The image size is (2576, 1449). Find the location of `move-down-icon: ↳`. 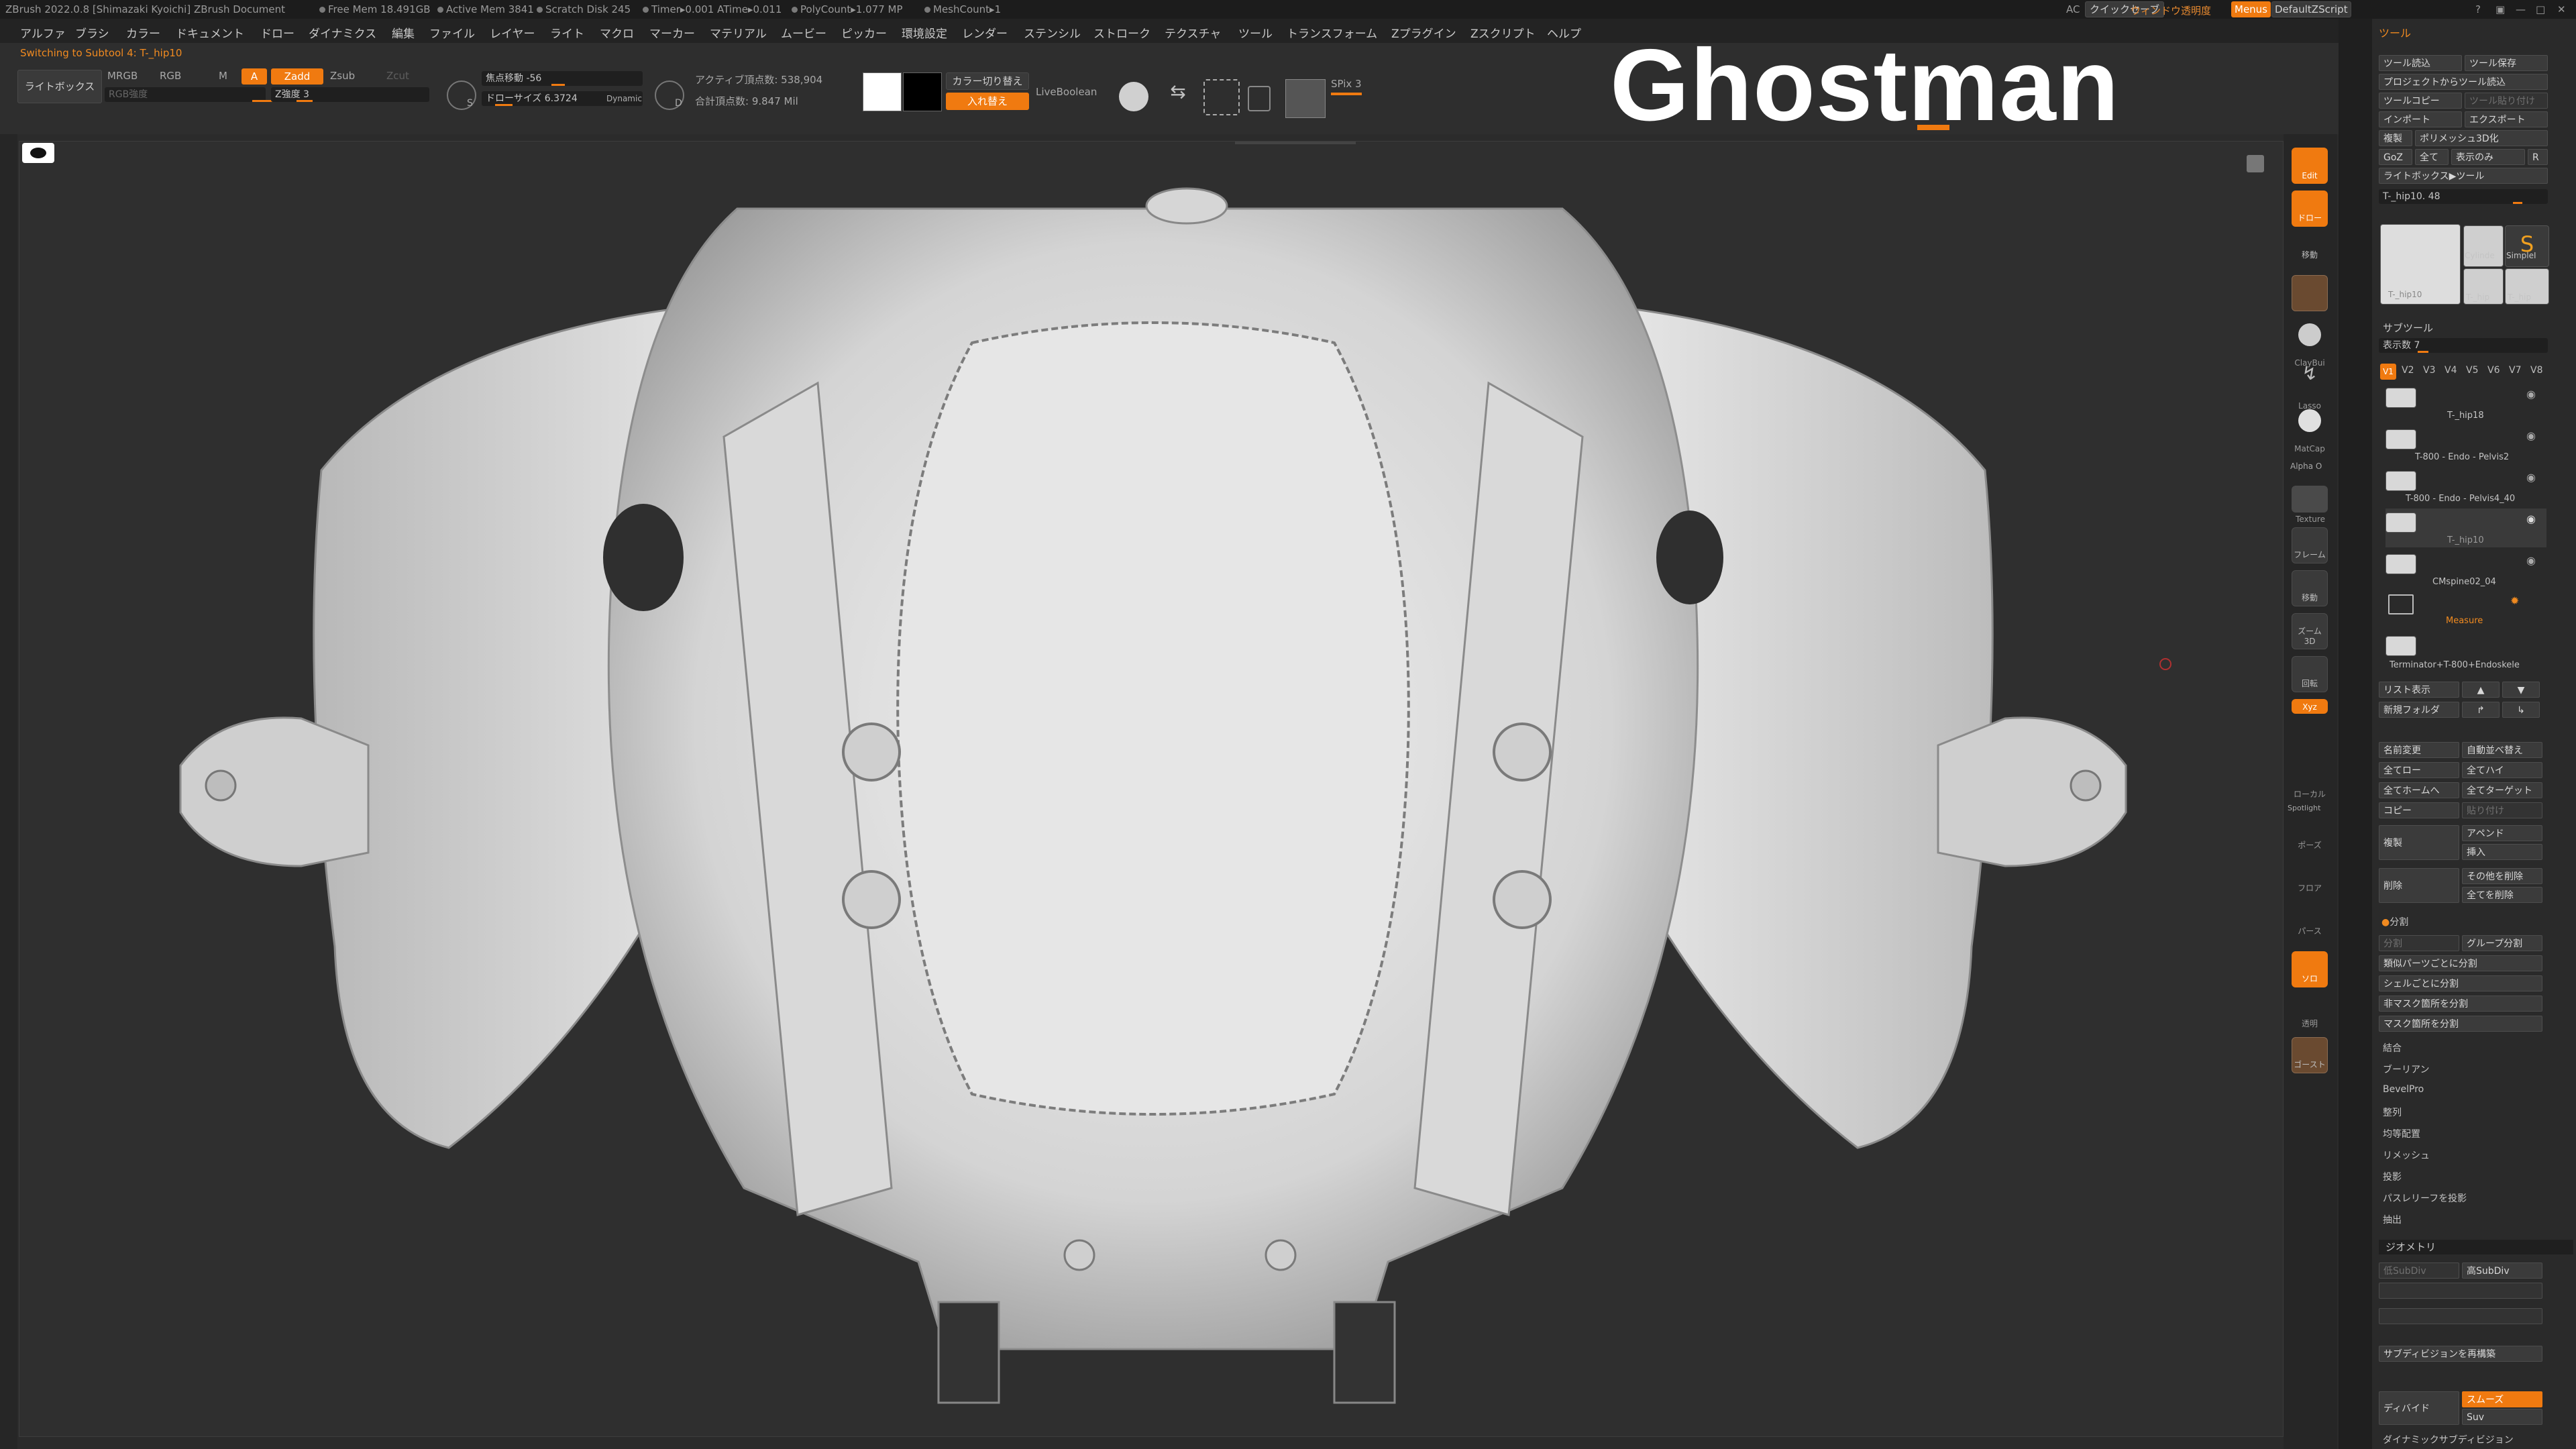

move-down-icon: ↳ is located at coordinates (2521, 710).